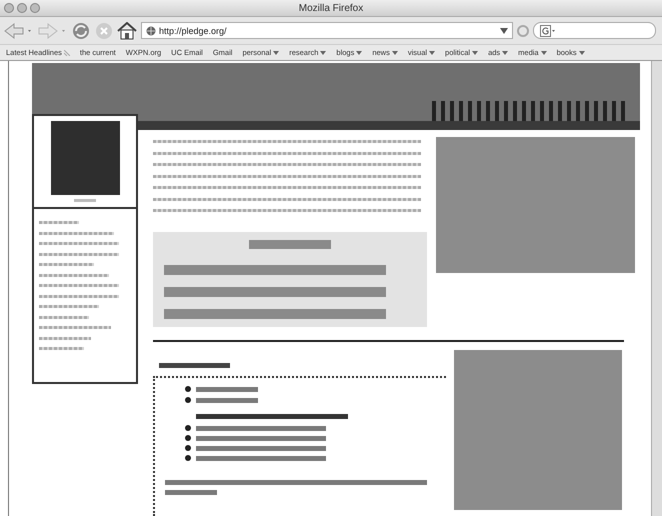 The width and height of the screenshot is (662, 516). What do you see at coordinates (104, 31) in the screenshot?
I see `stop-icon` at bounding box center [104, 31].